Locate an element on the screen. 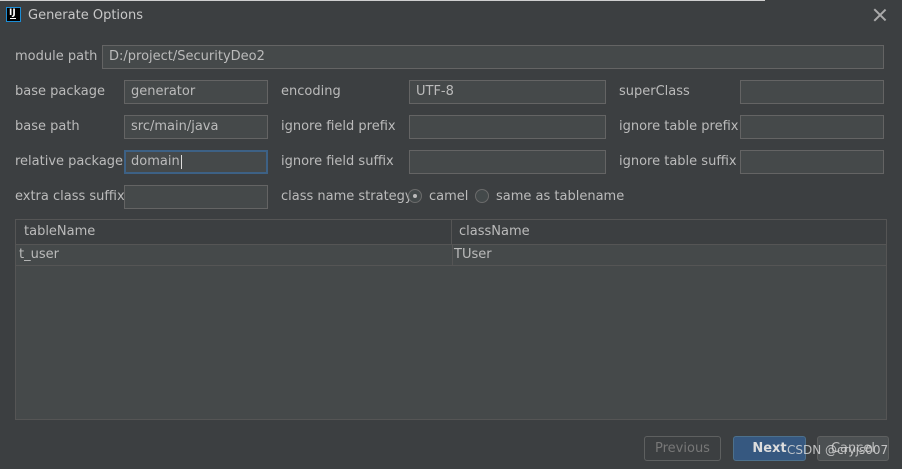  ignore-table-prefix-label: ignore table prefix is located at coordinates (679, 126).